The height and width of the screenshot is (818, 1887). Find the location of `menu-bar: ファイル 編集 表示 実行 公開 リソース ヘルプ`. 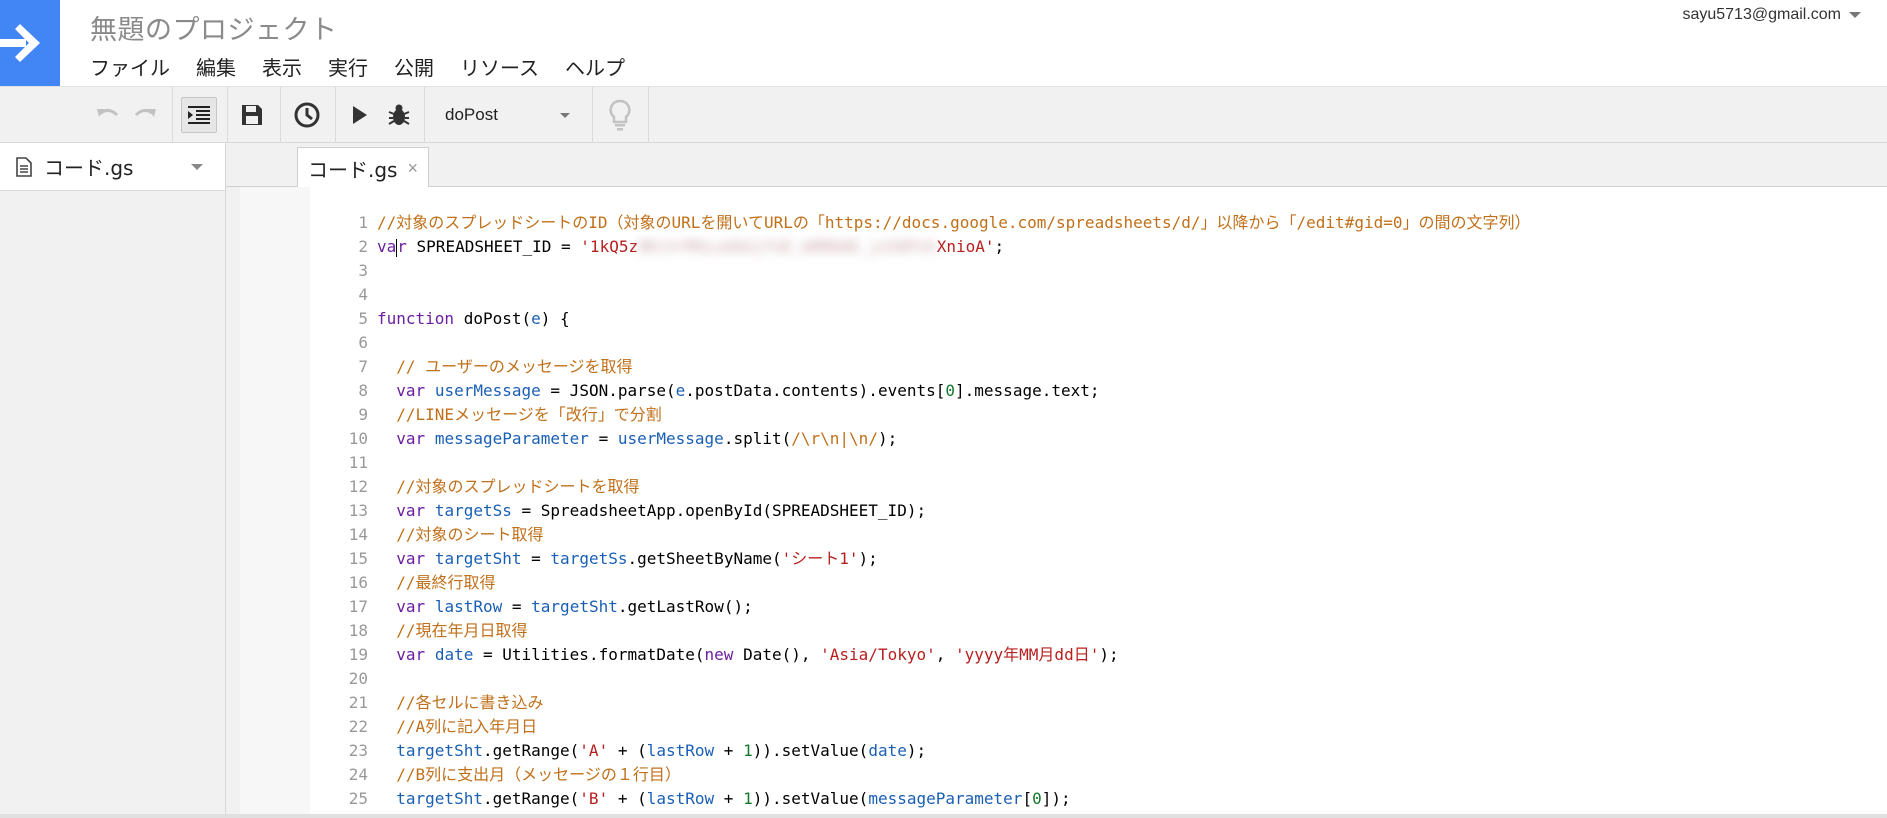

menu-bar: ファイル 編集 表示 実行 公開 リソース ヘルプ is located at coordinates (370, 65).